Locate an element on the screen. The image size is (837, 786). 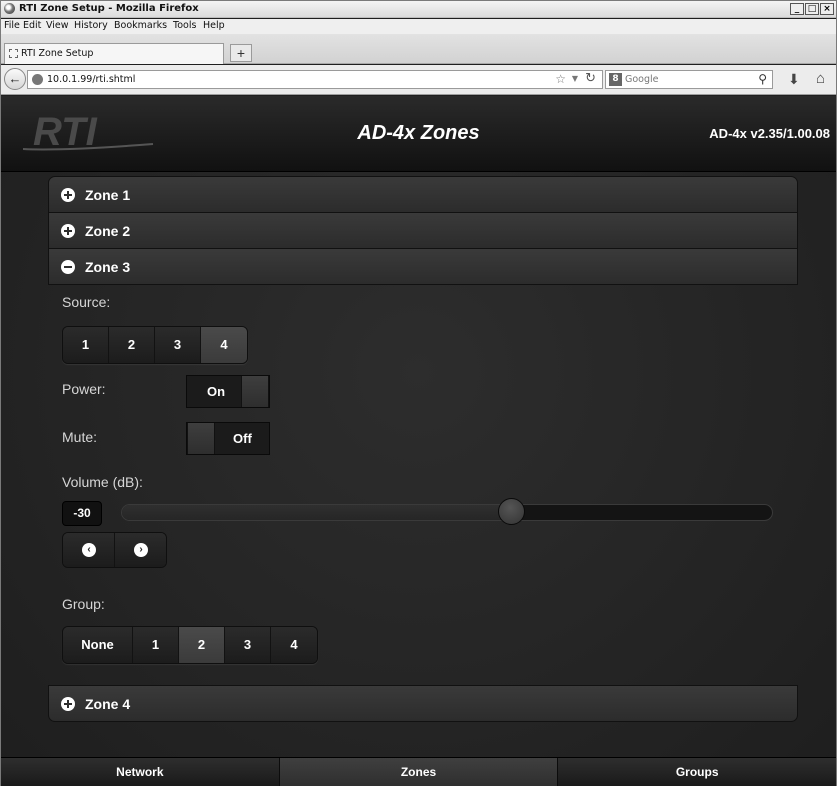
bottom-navbar: Network Zones Groups is located at coordinates (418, 771).